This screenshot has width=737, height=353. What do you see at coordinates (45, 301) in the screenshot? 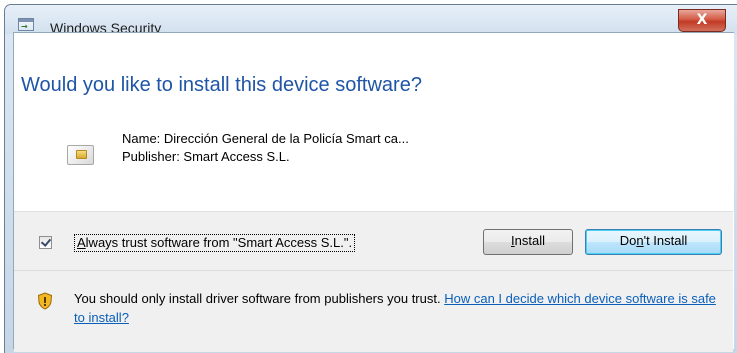
I see `shield-warning-icon` at bounding box center [45, 301].